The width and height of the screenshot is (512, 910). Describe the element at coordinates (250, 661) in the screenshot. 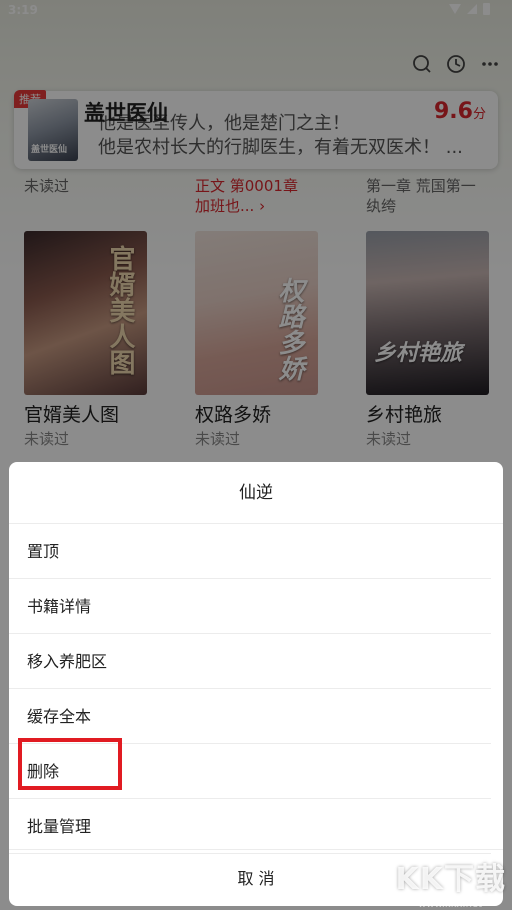

I see `move-to-fattening-option: 移入养肥区` at that location.